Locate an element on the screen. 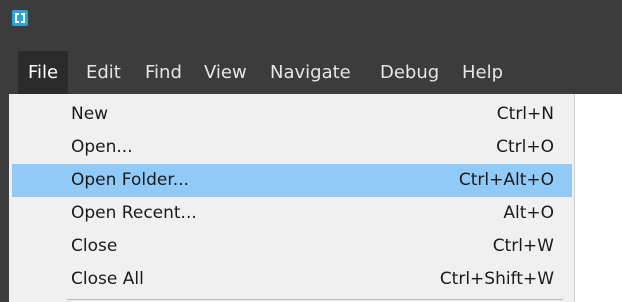 This screenshot has height=302, width=622. file-menu-item-shortcut: Ctrl+O is located at coordinates (525, 147).